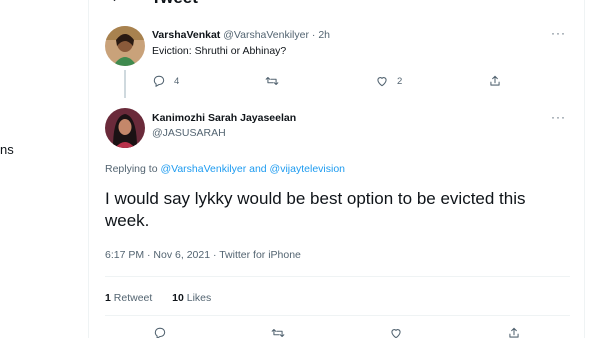 The height and width of the screenshot is (338, 600). I want to click on tweet-actions: 4 2, so click(337, 82).